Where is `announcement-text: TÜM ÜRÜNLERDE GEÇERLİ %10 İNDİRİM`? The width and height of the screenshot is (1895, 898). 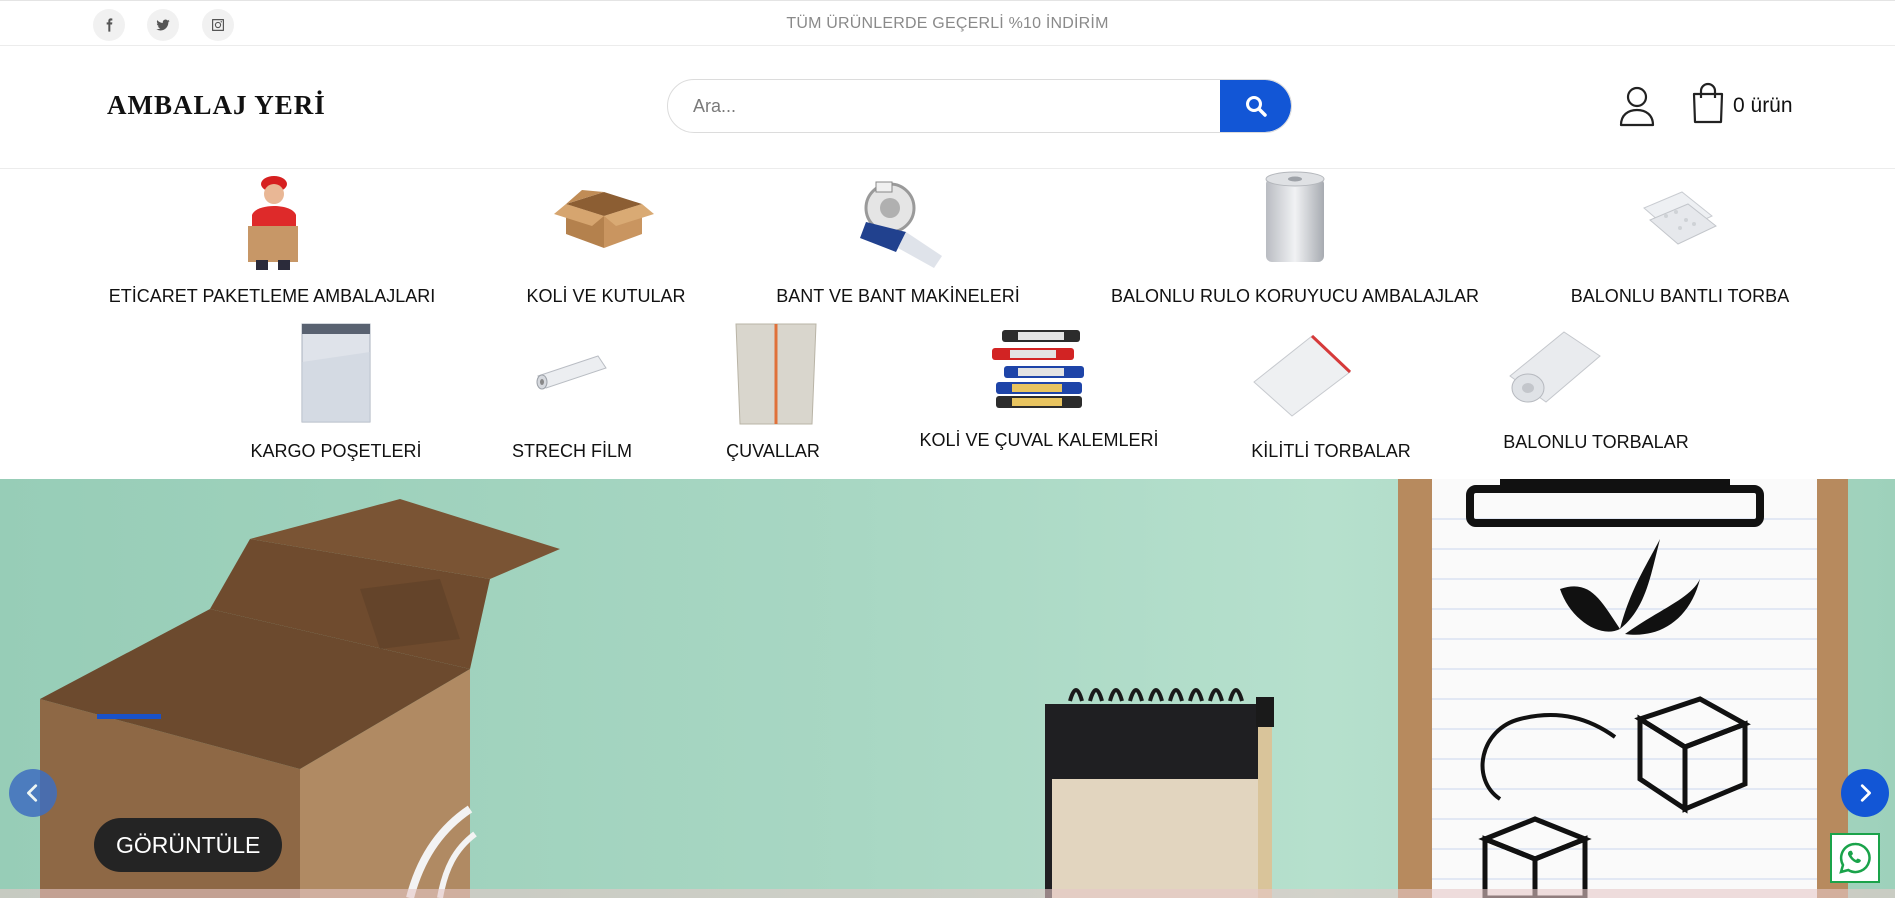 announcement-text: TÜM ÜRÜNLERDE GEÇERLİ %10 İNDİRİM is located at coordinates (947, 23).